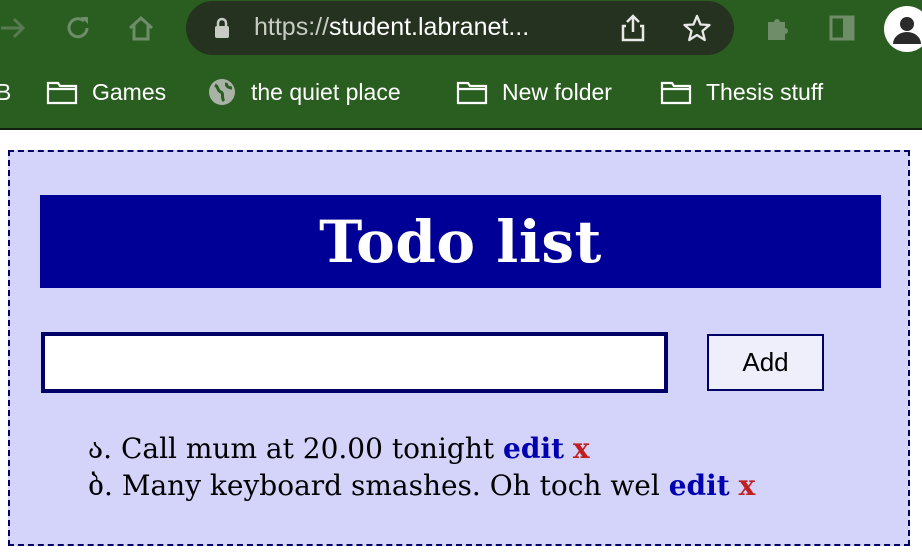  Describe the element at coordinates (765, 91) in the screenshot. I see `bookmark-label: Thesis stuff` at that location.